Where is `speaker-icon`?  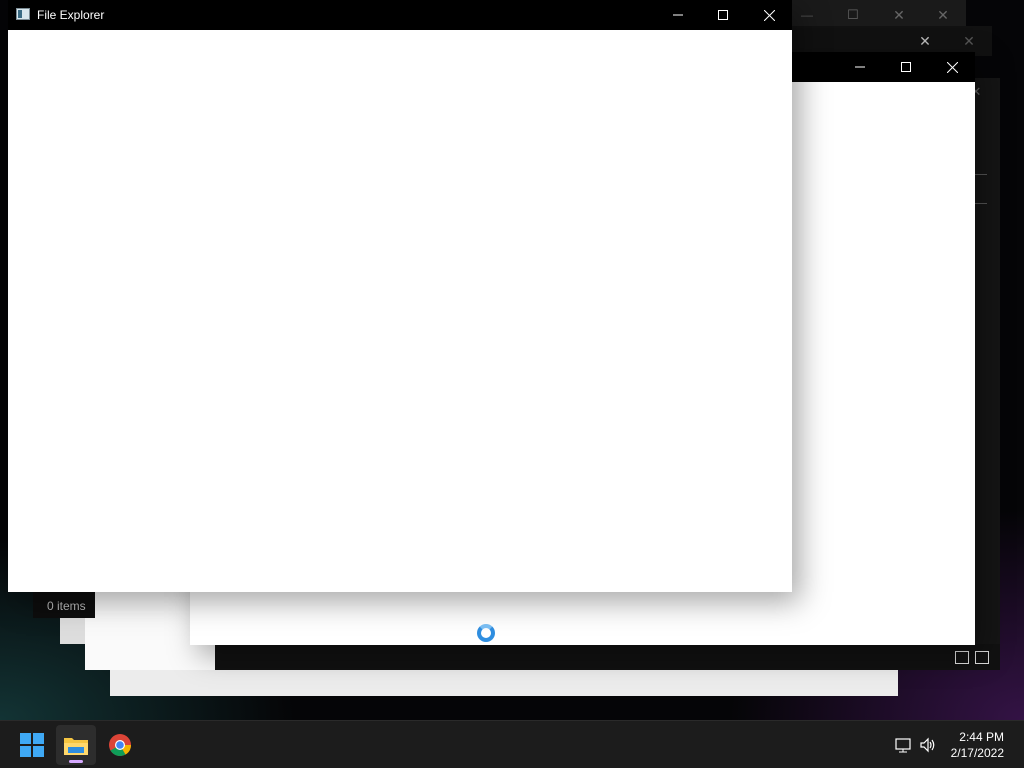
speaker-icon is located at coordinates (927, 745).